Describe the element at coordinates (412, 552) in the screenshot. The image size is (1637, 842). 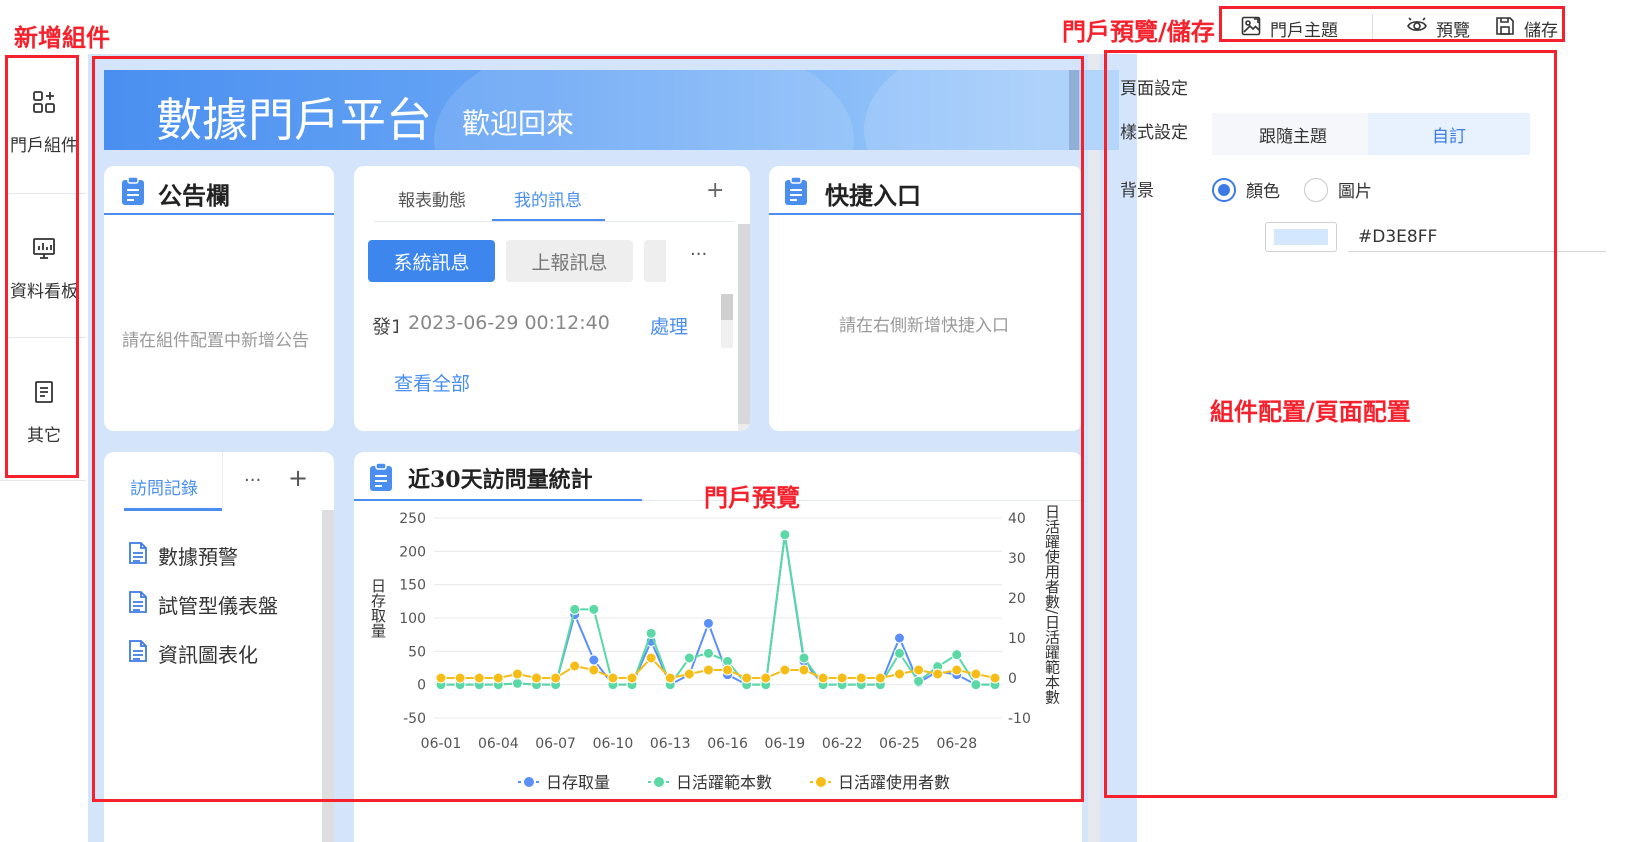
I see `y-tick-label: 200` at that location.